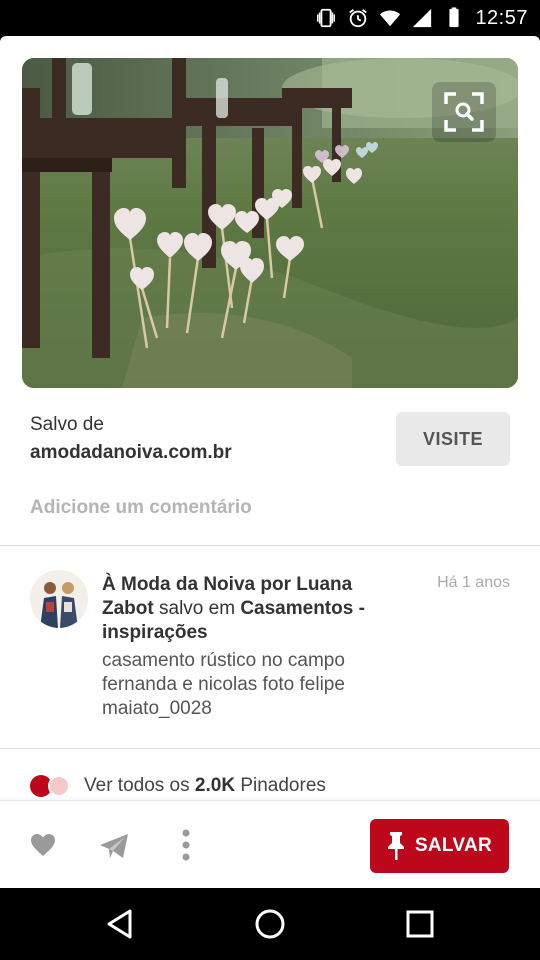 Image resolution: width=540 pixels, height=960 pixels. What do you see at coordinates (270, 748) in the screenshot?
I see `divider` at bounding box center [270, 748].